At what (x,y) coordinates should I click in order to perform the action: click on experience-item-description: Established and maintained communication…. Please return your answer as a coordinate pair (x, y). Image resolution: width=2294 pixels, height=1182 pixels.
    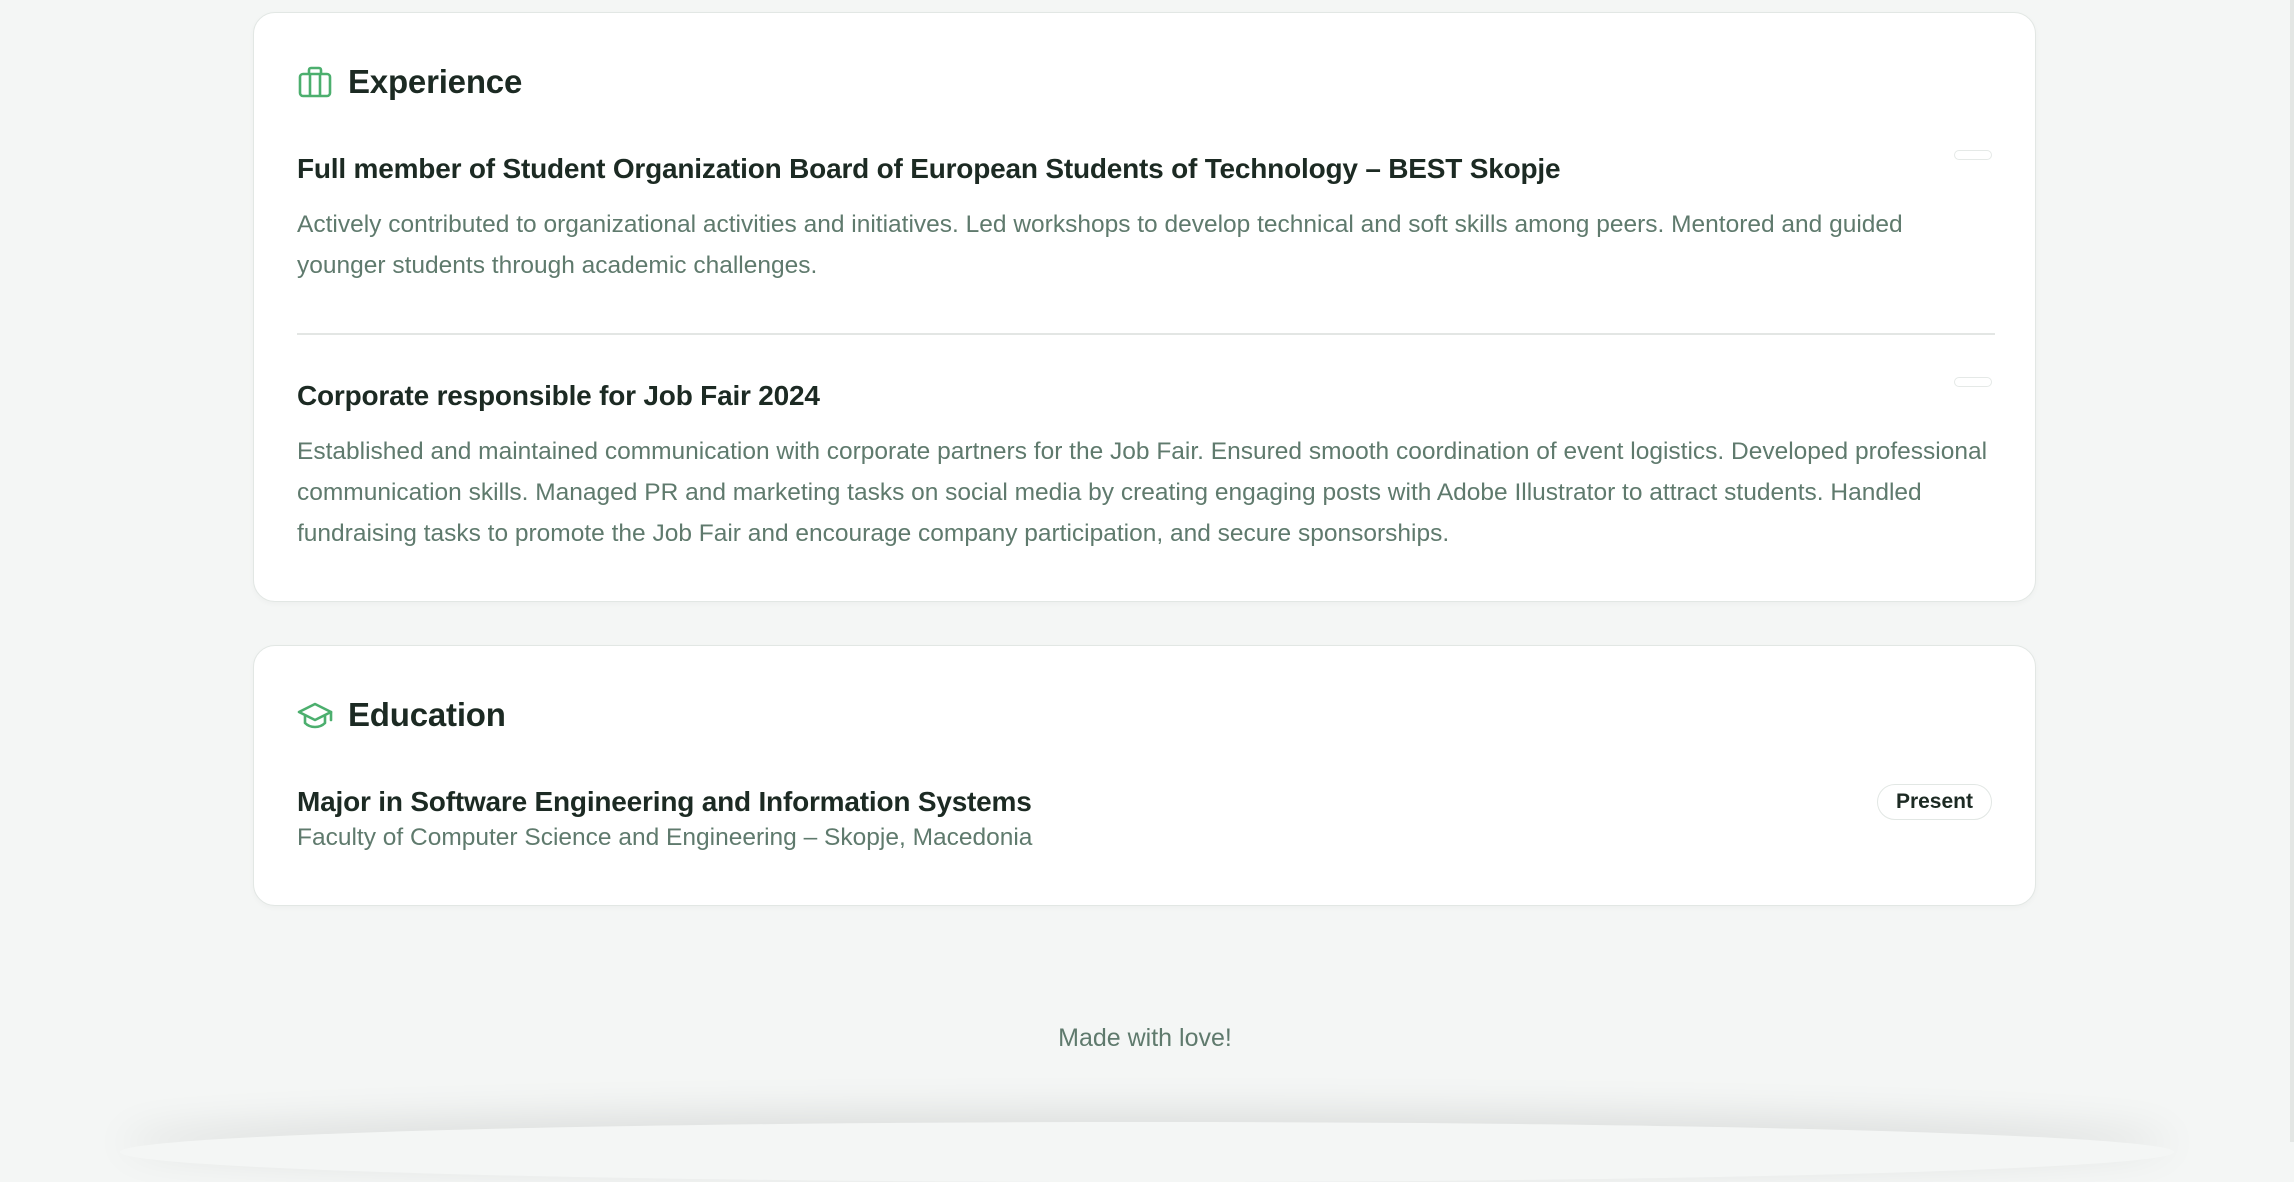
    Looking at the image, I should click on (1142, 492).